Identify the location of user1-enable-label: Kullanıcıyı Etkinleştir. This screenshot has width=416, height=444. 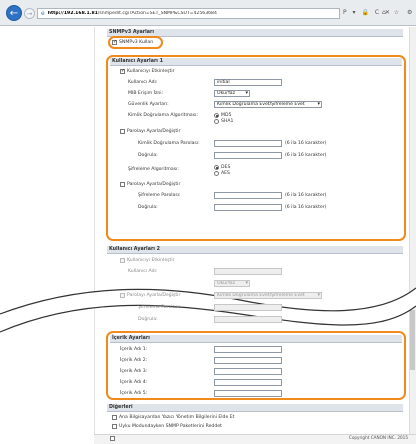
(151, 71).